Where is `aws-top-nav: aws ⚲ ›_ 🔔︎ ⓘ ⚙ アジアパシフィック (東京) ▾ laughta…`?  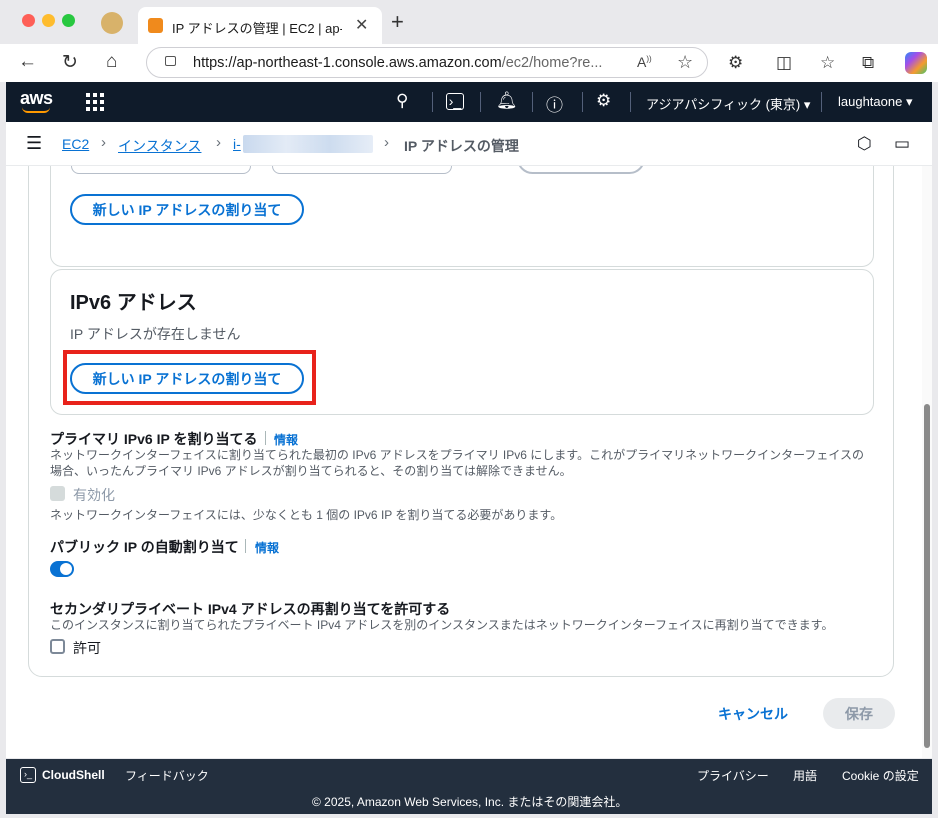 aws-top-nav: aws ⚲ ›_ 🔔︎ ⓘ ⚙ アジアパシフィック (東京) ▾ laughta… is located at coordinates (469, 102).